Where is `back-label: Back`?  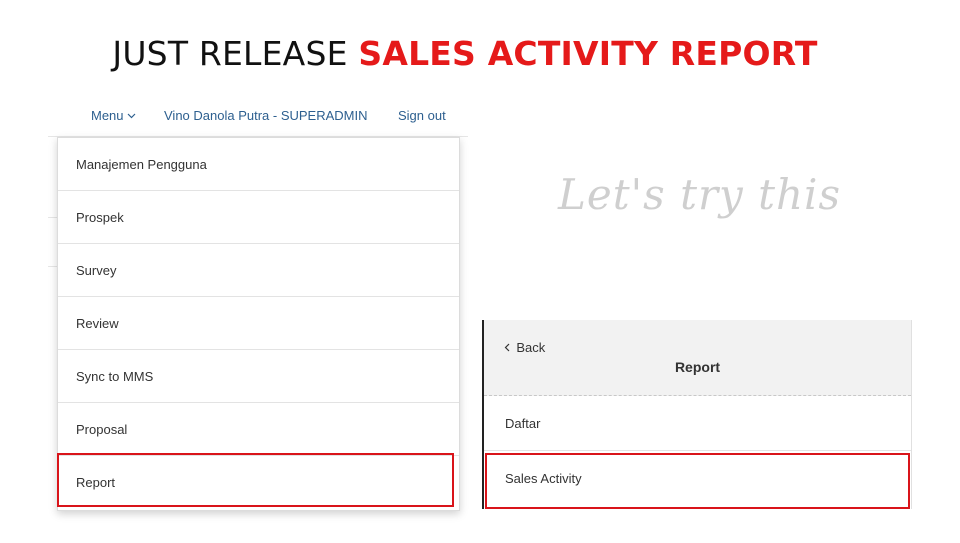
back-label: Back is located at coordinates (531, 347).